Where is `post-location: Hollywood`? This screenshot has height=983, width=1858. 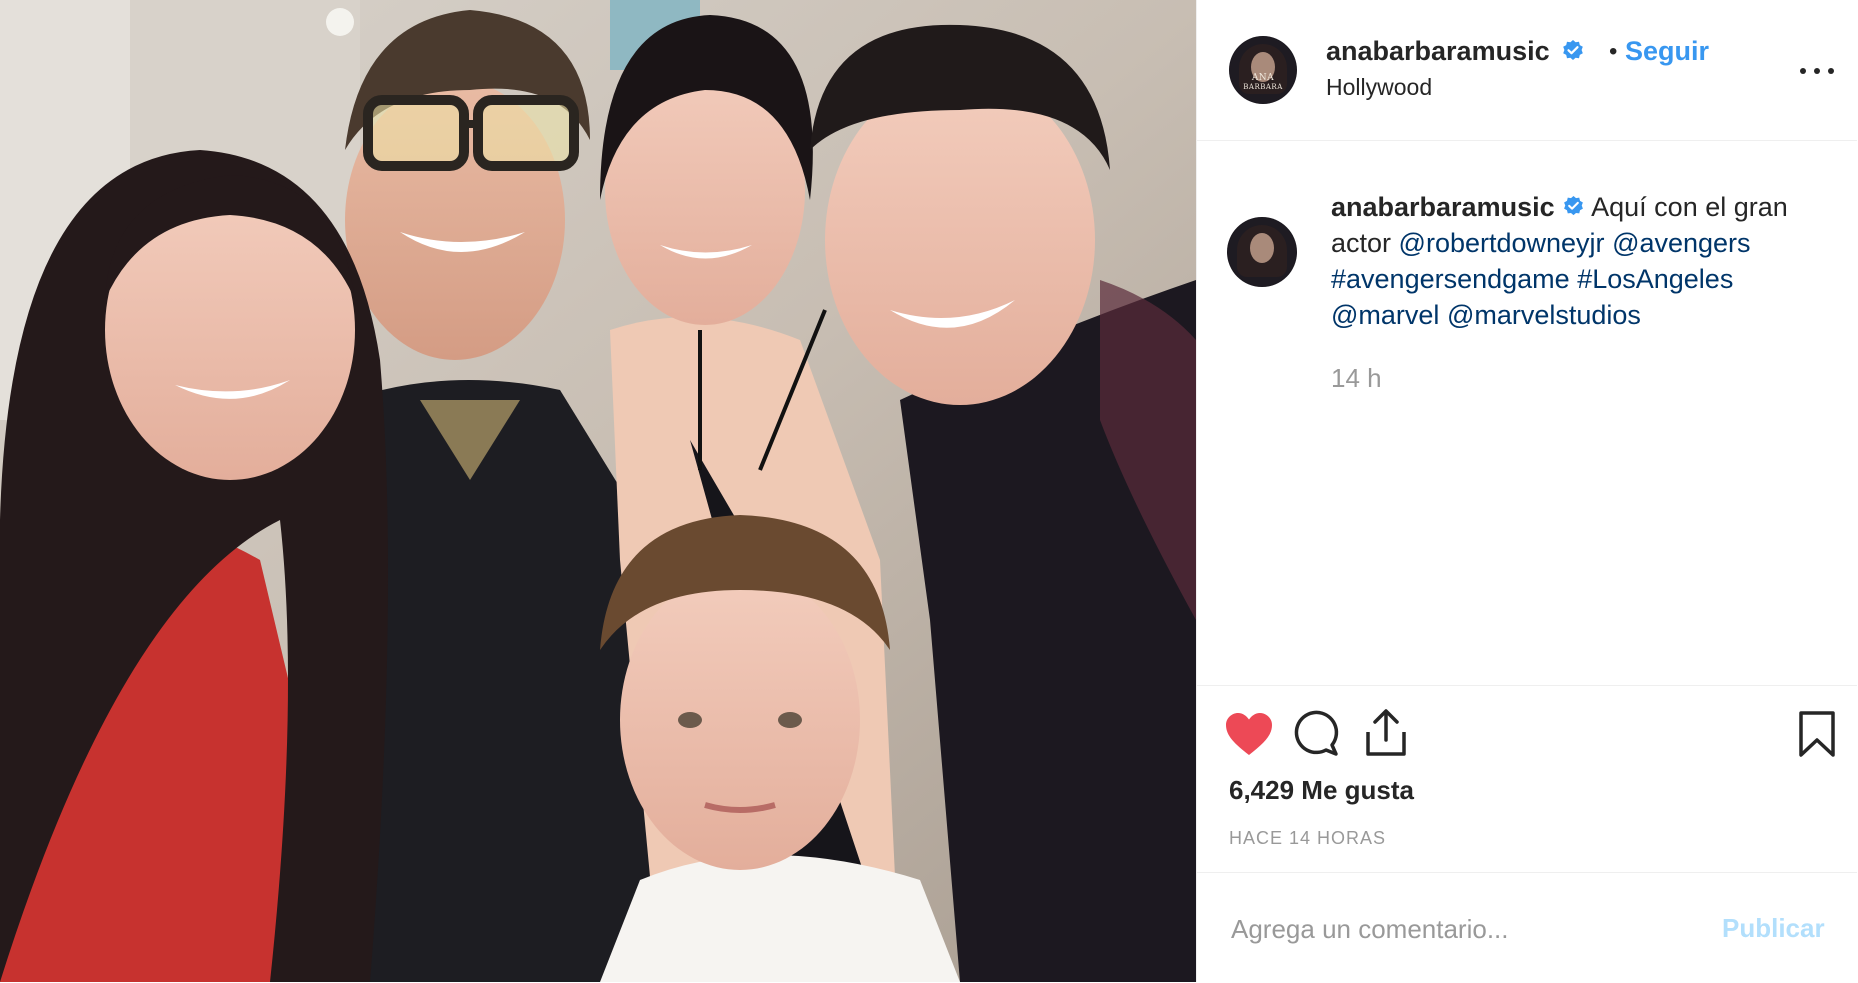 post-location: Hollywood is located at coordinates (1379, 87).